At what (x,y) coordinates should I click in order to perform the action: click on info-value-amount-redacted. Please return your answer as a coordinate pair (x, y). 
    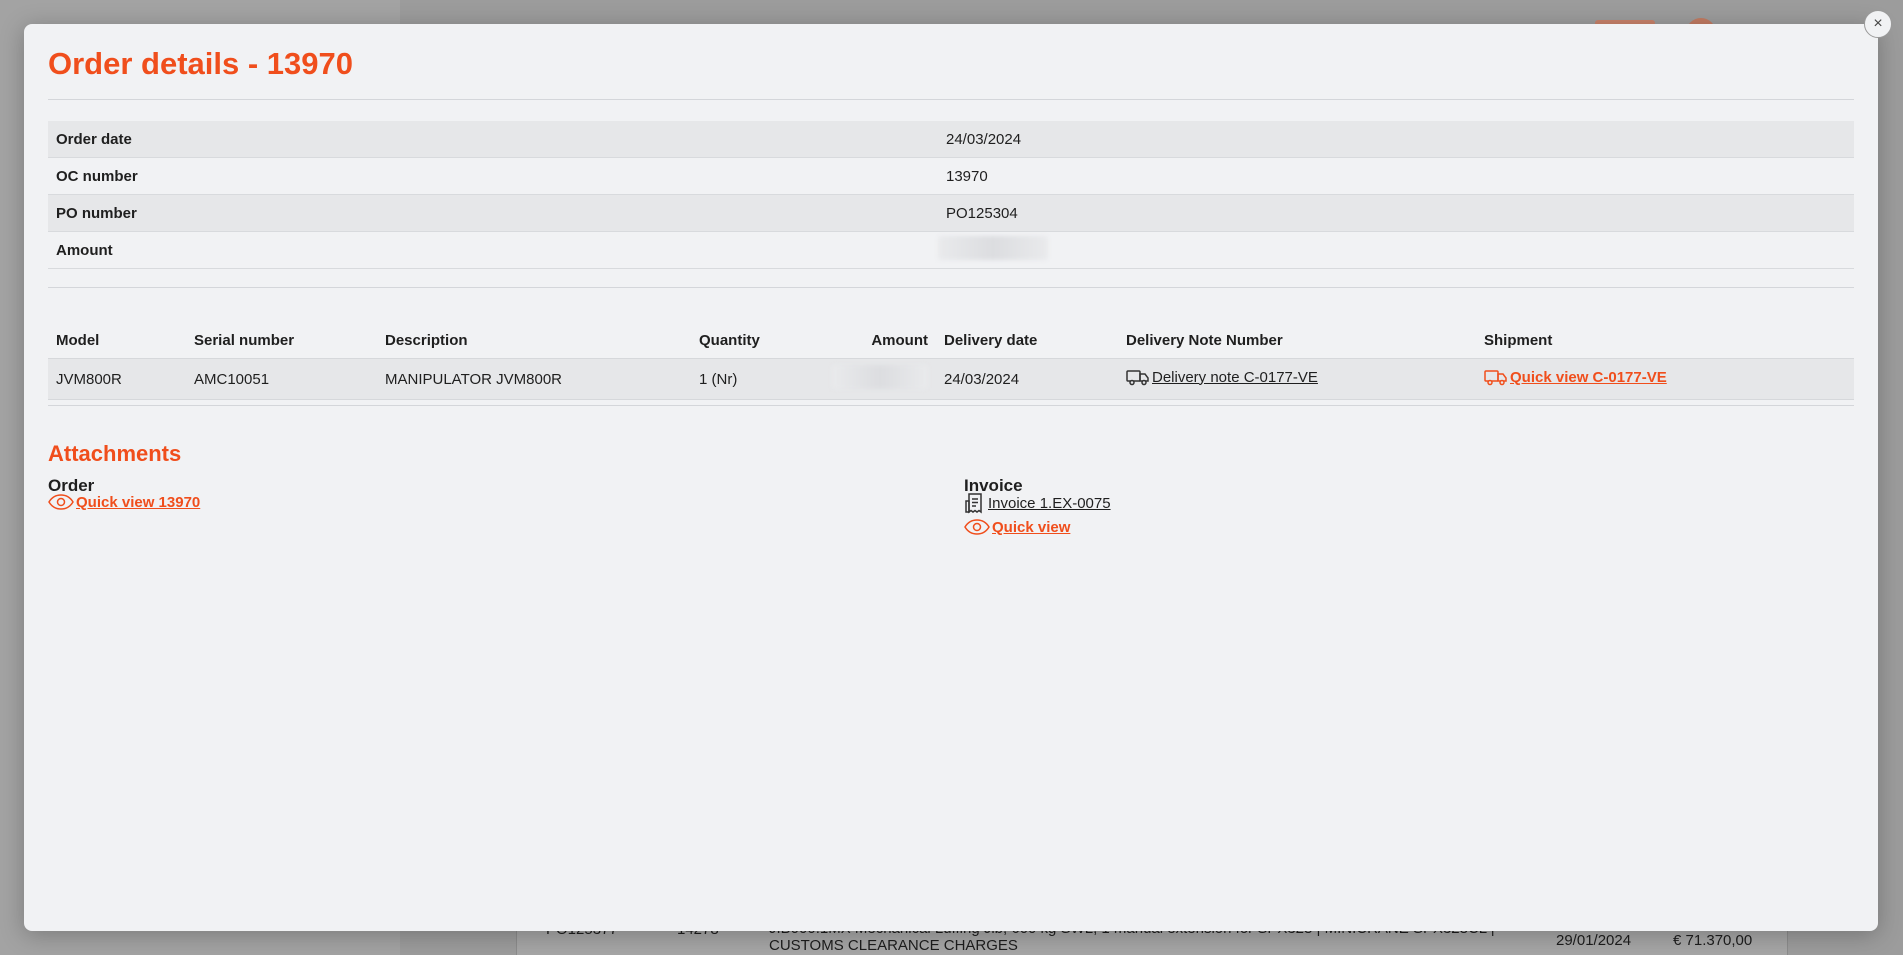
    Looking at the image, I should click on (993, 250).